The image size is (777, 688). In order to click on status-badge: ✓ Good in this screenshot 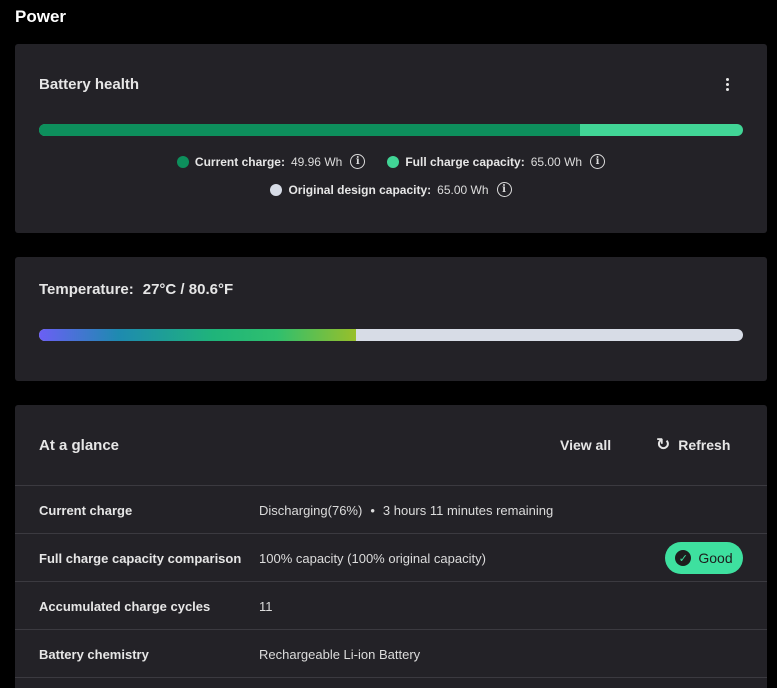, I will do `click(704, 558)`.